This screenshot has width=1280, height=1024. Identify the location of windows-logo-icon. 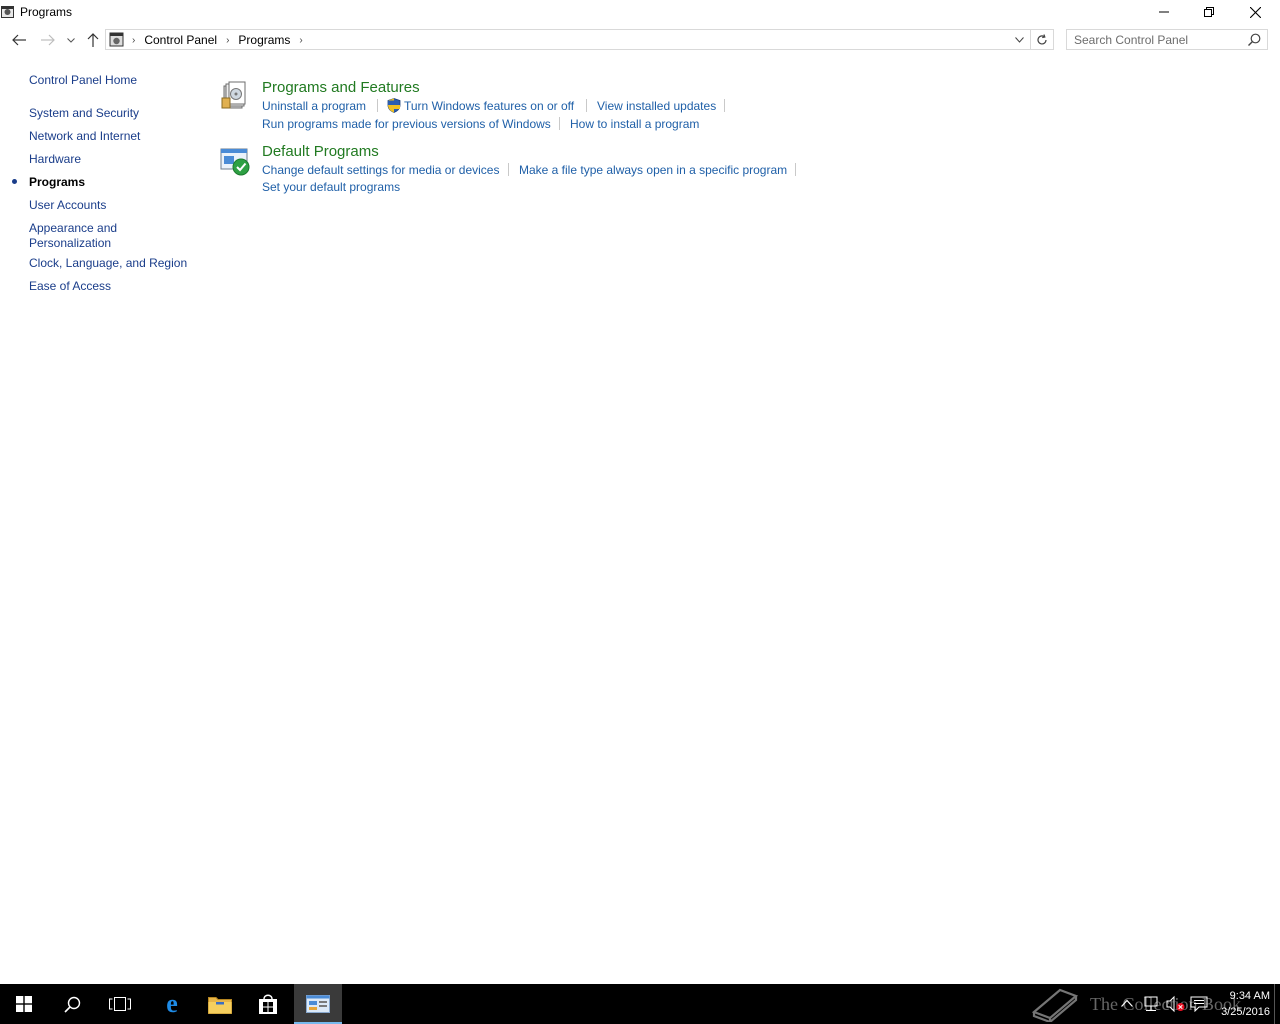
(24, 1004).